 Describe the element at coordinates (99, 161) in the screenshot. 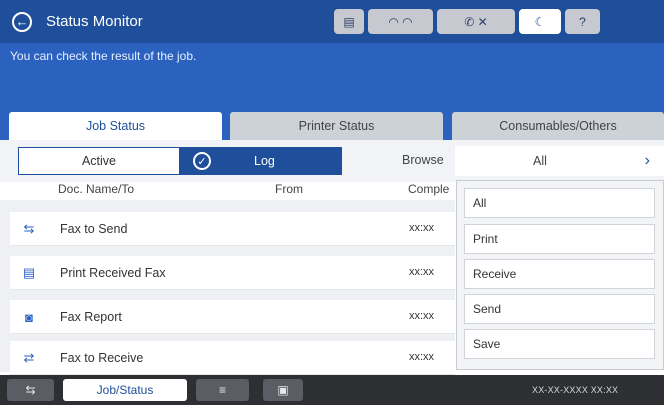

I see `active-button: Active` at that location.